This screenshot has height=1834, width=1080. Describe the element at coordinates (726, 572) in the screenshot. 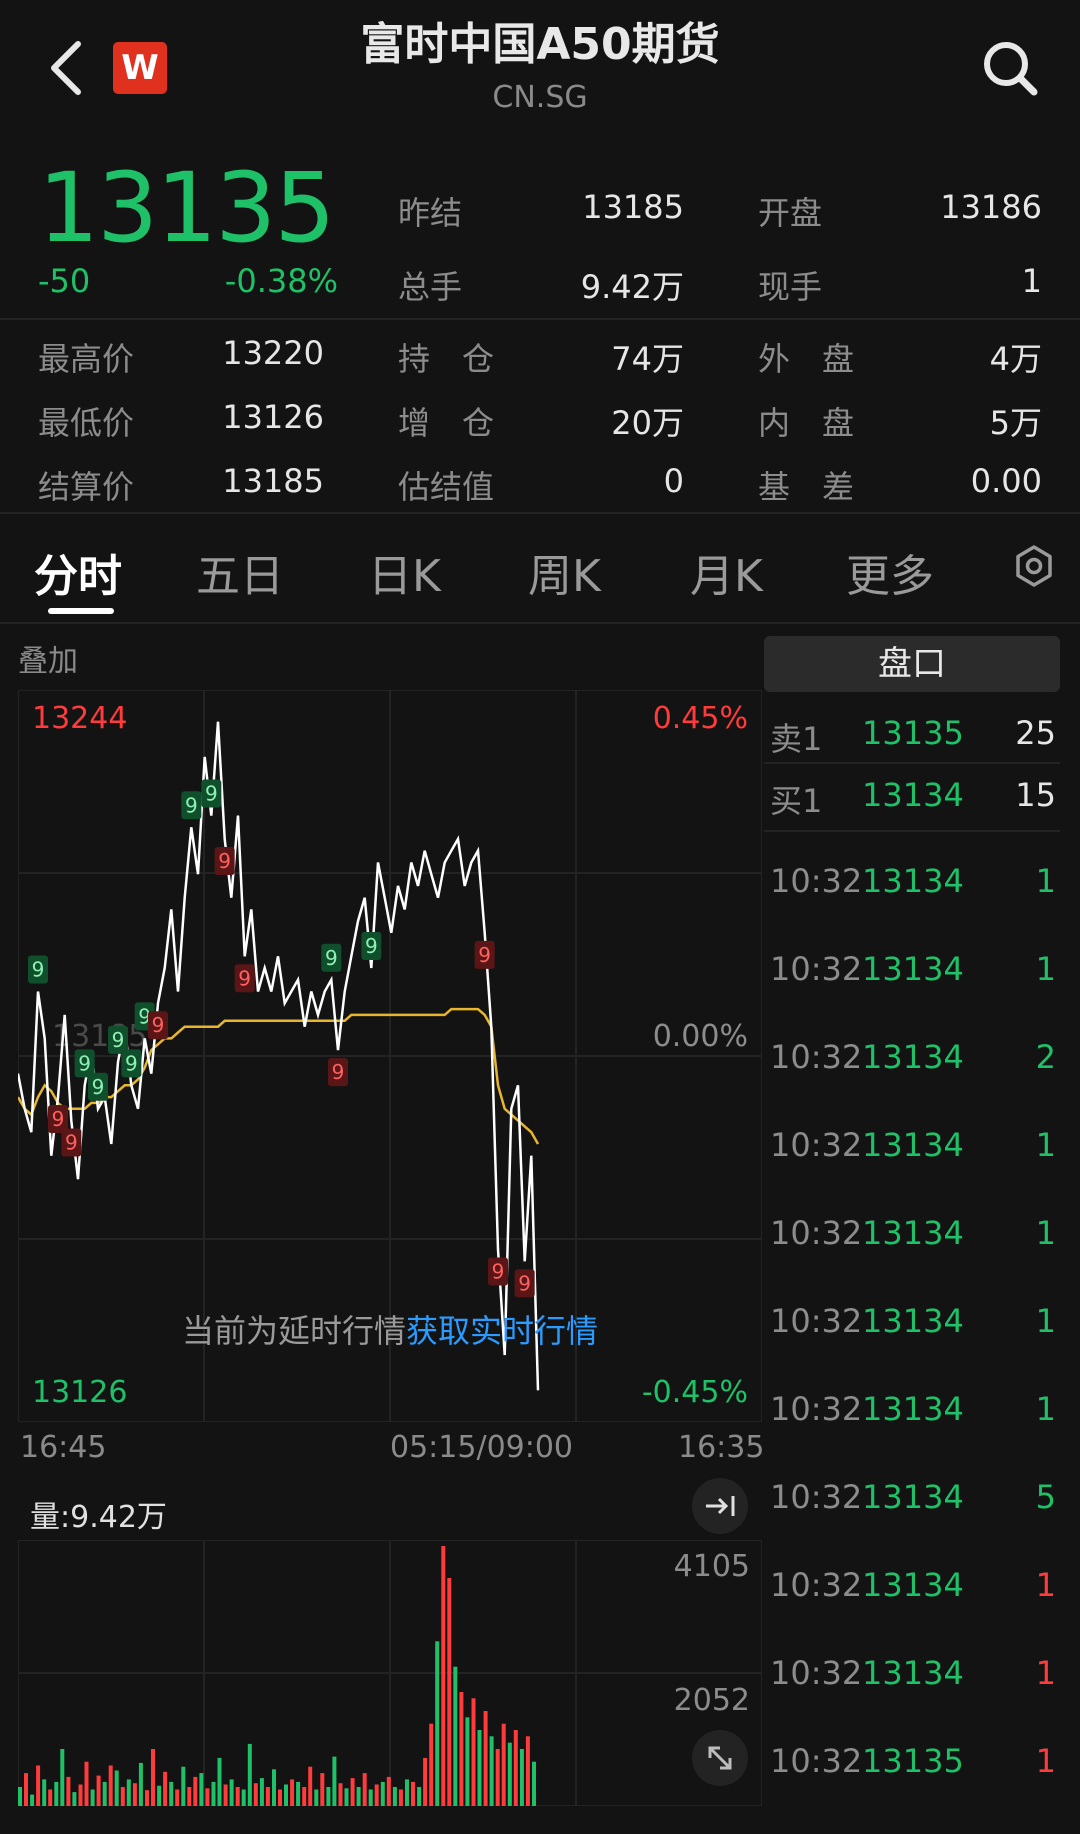

I see `tab-monthly-k: 月K` at that location.